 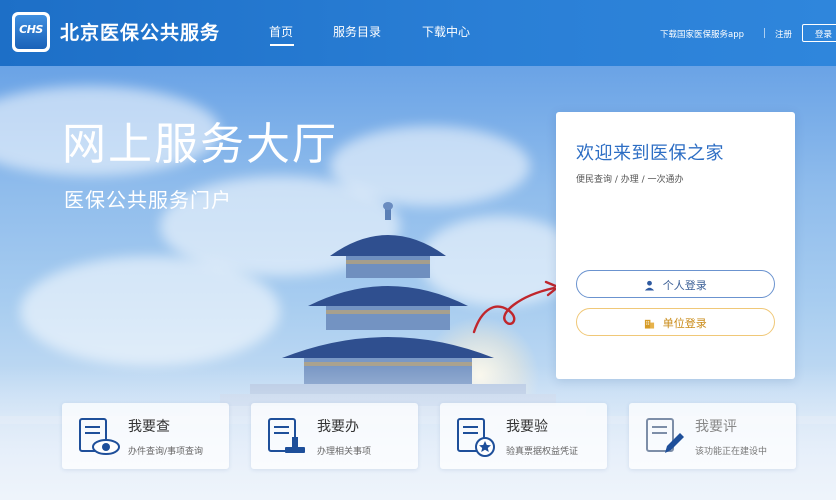 What do you see at coordinates (149, 427) in the screenshot?
I see `tile-title: 我要查` at bounding box center [149, 427].